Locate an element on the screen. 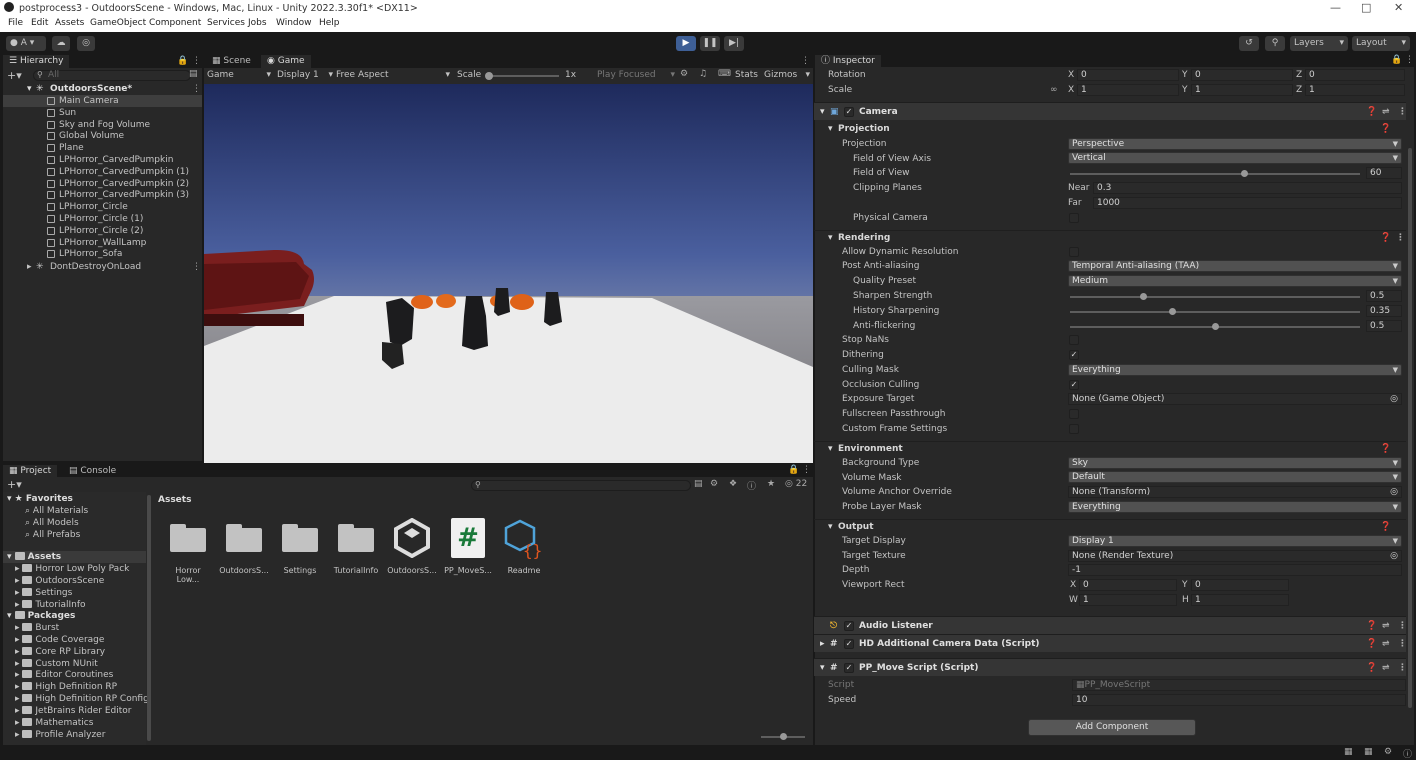 This screenshot has height=760, width=1416. menu-edit: Edit is located at coordinates (39, 23).